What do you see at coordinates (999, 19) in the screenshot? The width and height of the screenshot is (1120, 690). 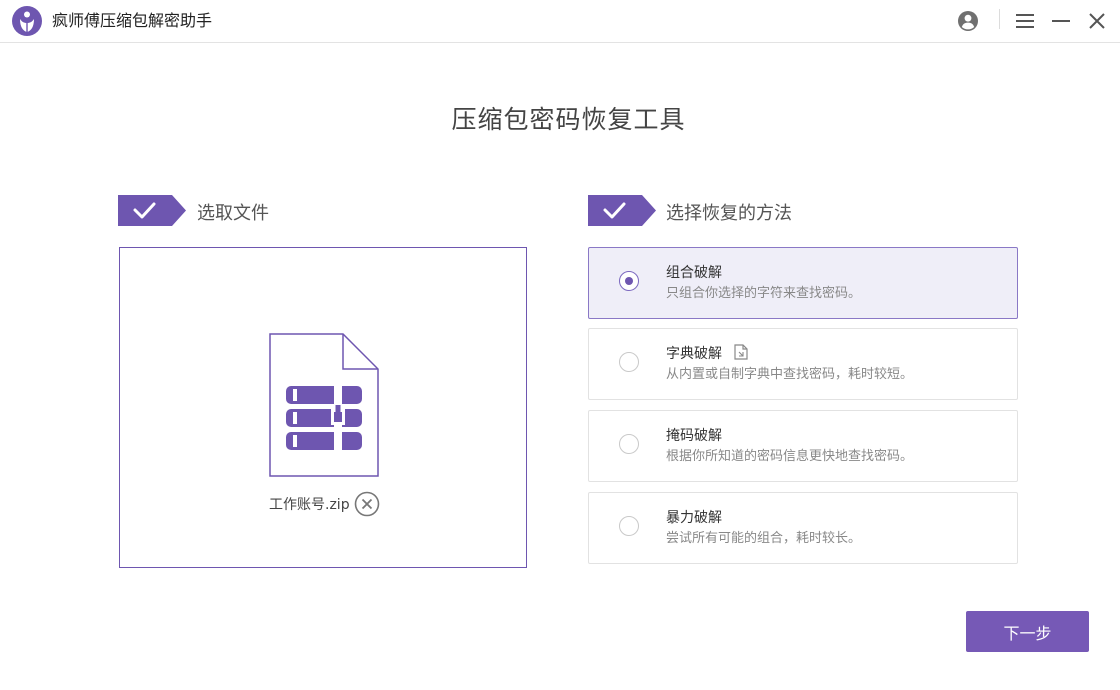 I see `titlebar-divider` at bounding box center [999, 19].